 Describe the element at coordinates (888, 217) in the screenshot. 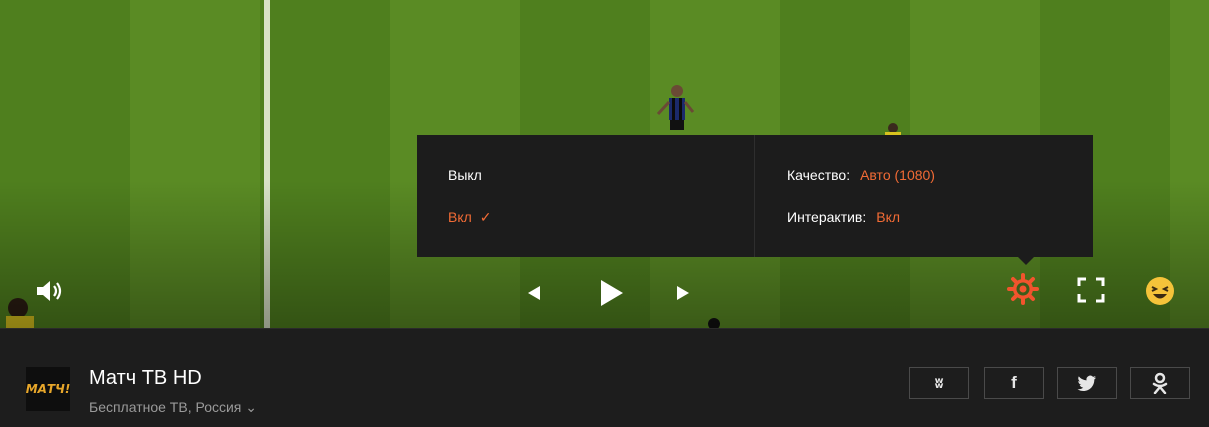

I see `interactive-value: Вкл` at that location.